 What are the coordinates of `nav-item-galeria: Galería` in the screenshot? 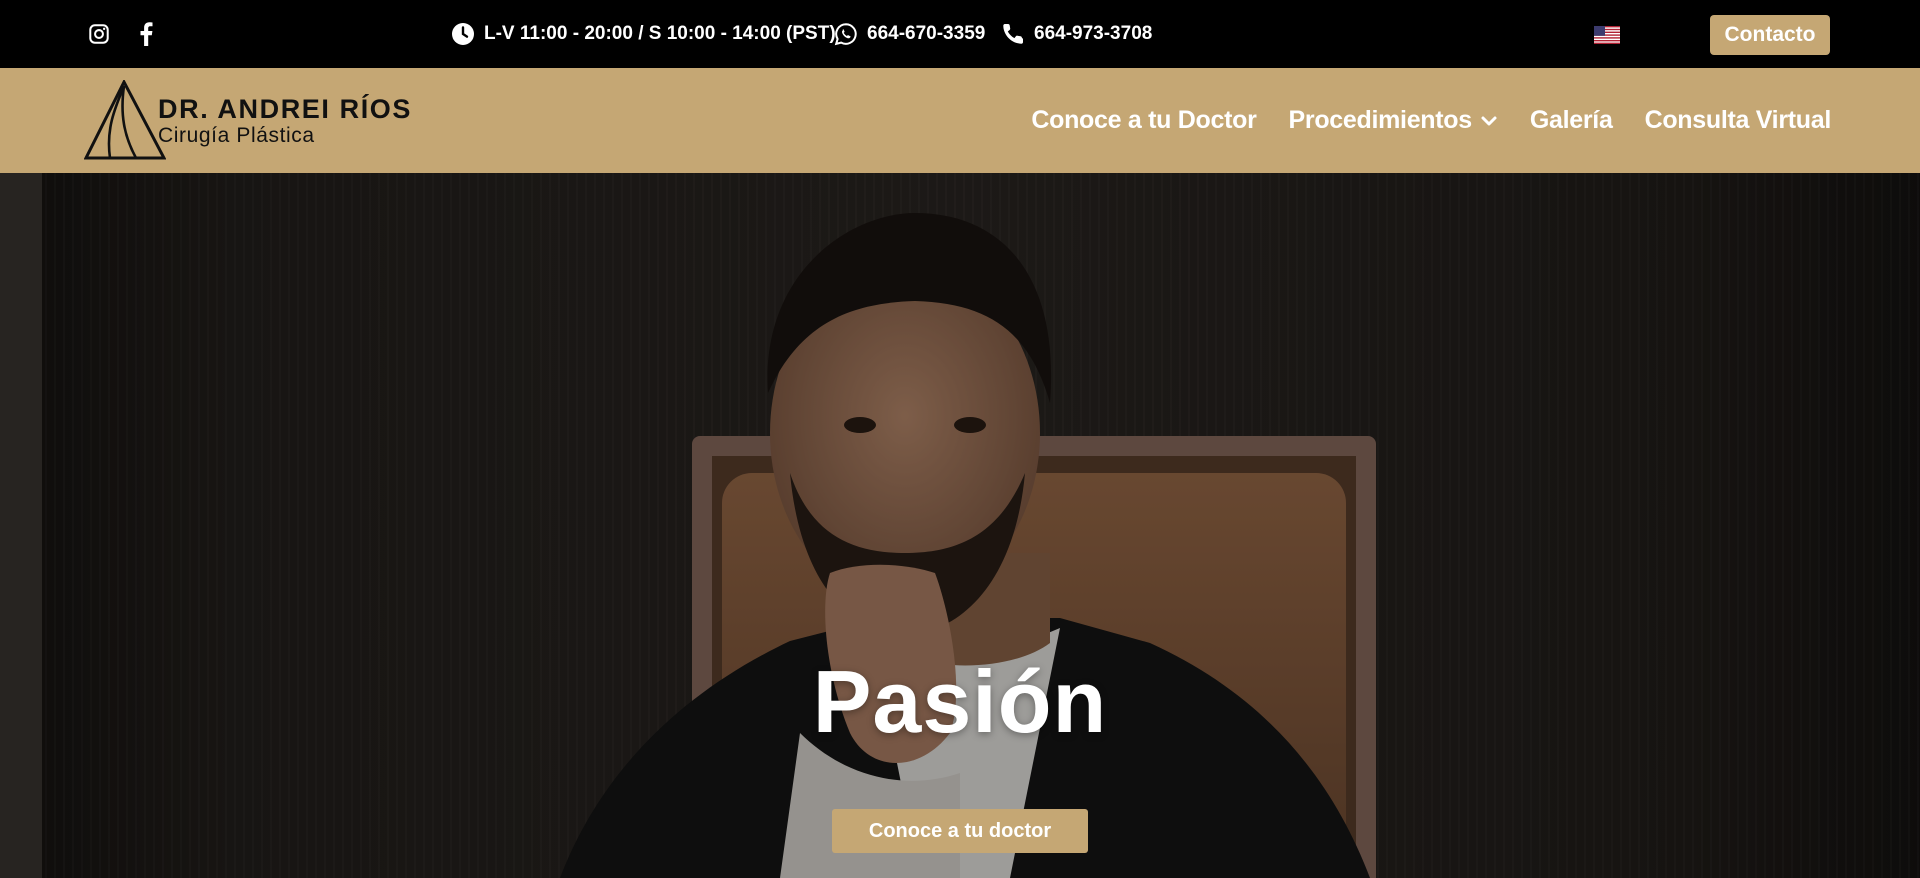 It's located at (1571, 120).